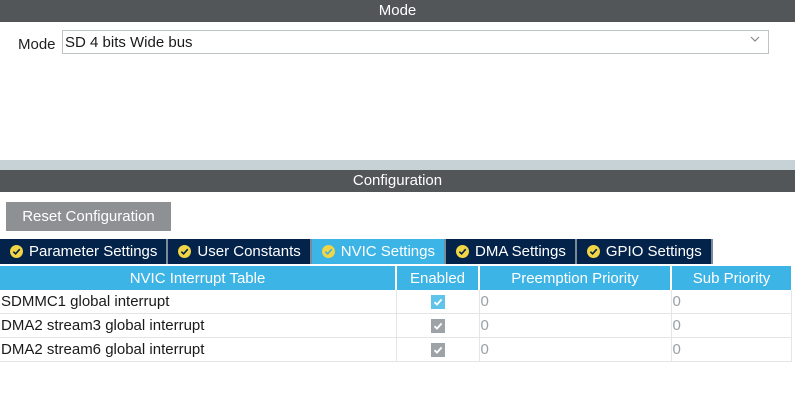  What do you see at coordinates (731, 278) in the screenshot?
I see `column-header: Sub Priority` at bounding box center [731, 278].